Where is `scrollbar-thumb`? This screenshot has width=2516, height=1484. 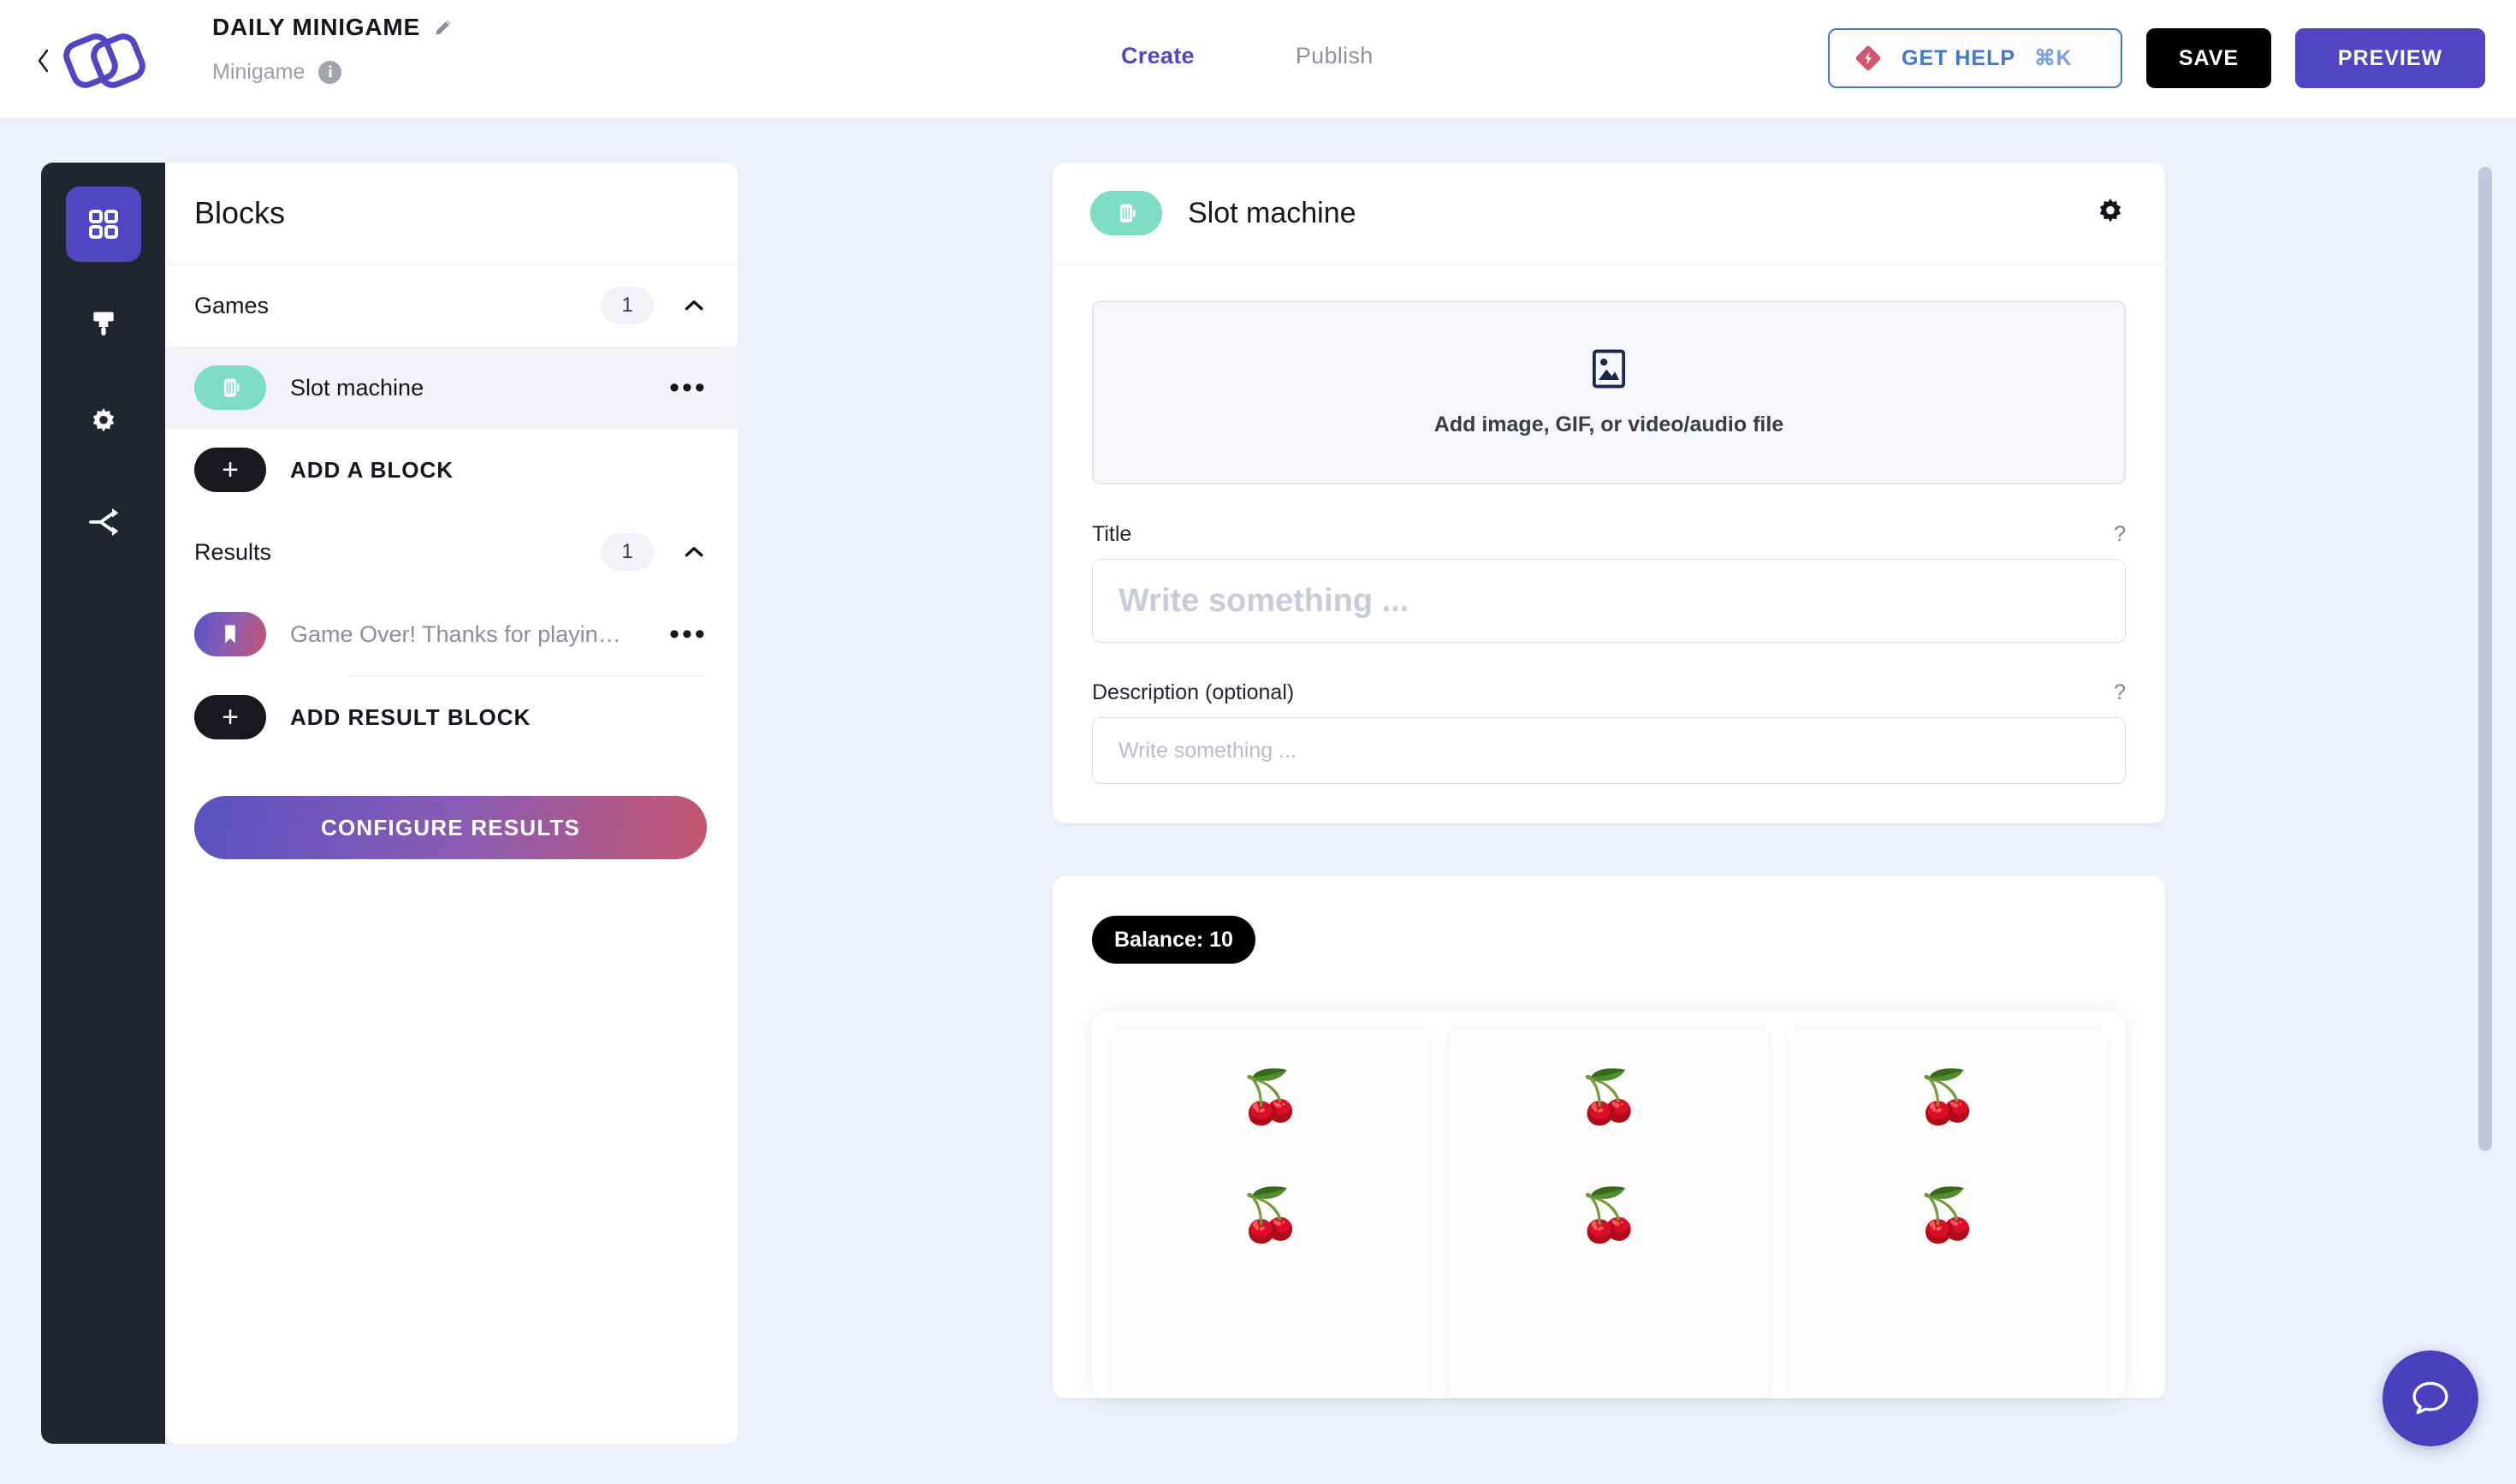
scrollbar-thumb is located at coordinates (2485, 659).